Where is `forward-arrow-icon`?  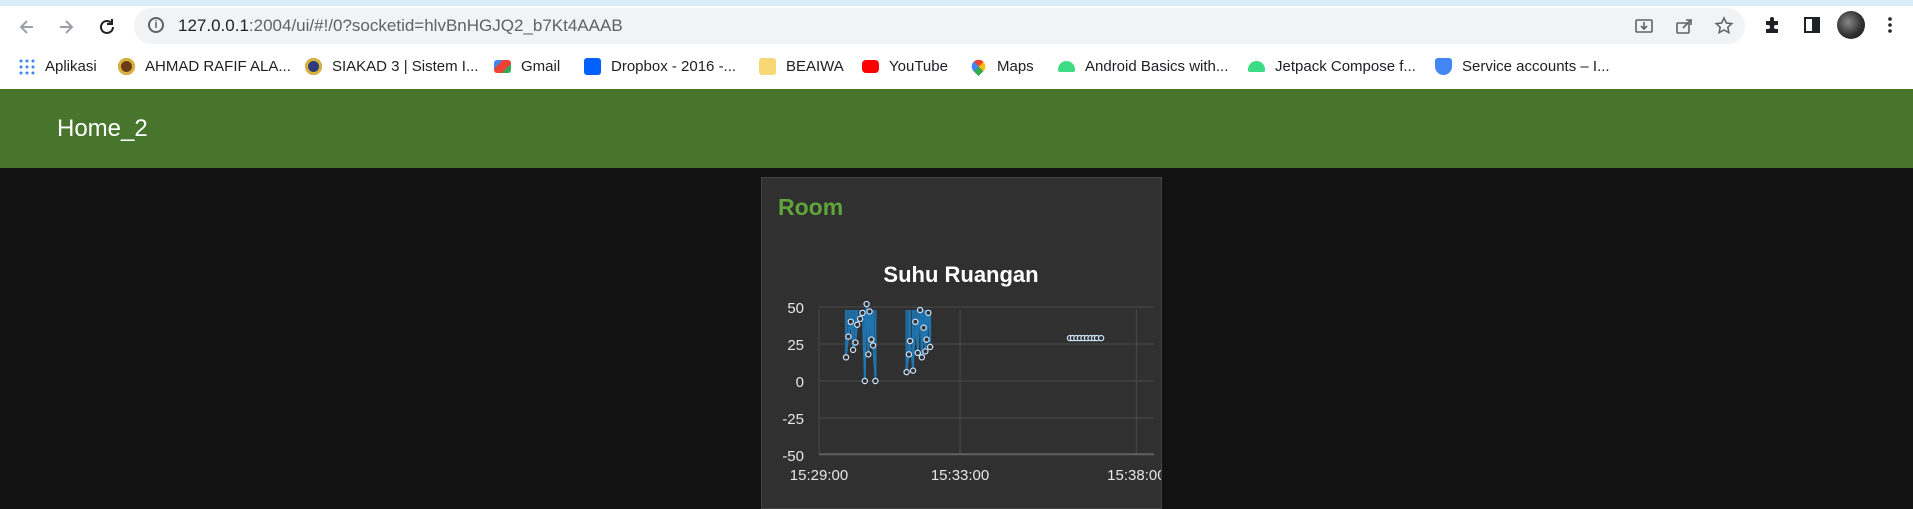 forward-arrow-icon is located at coordinates (66, 27).